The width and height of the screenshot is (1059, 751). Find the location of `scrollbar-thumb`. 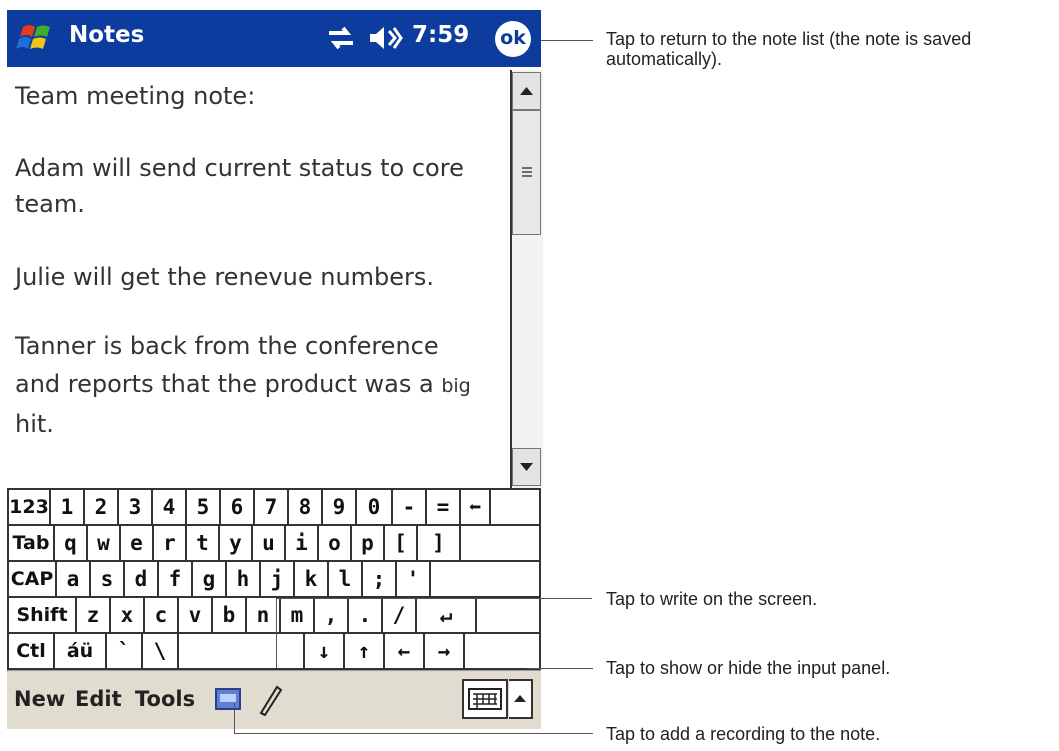

scrollbar-thumb is located at coordinates (526, 172).